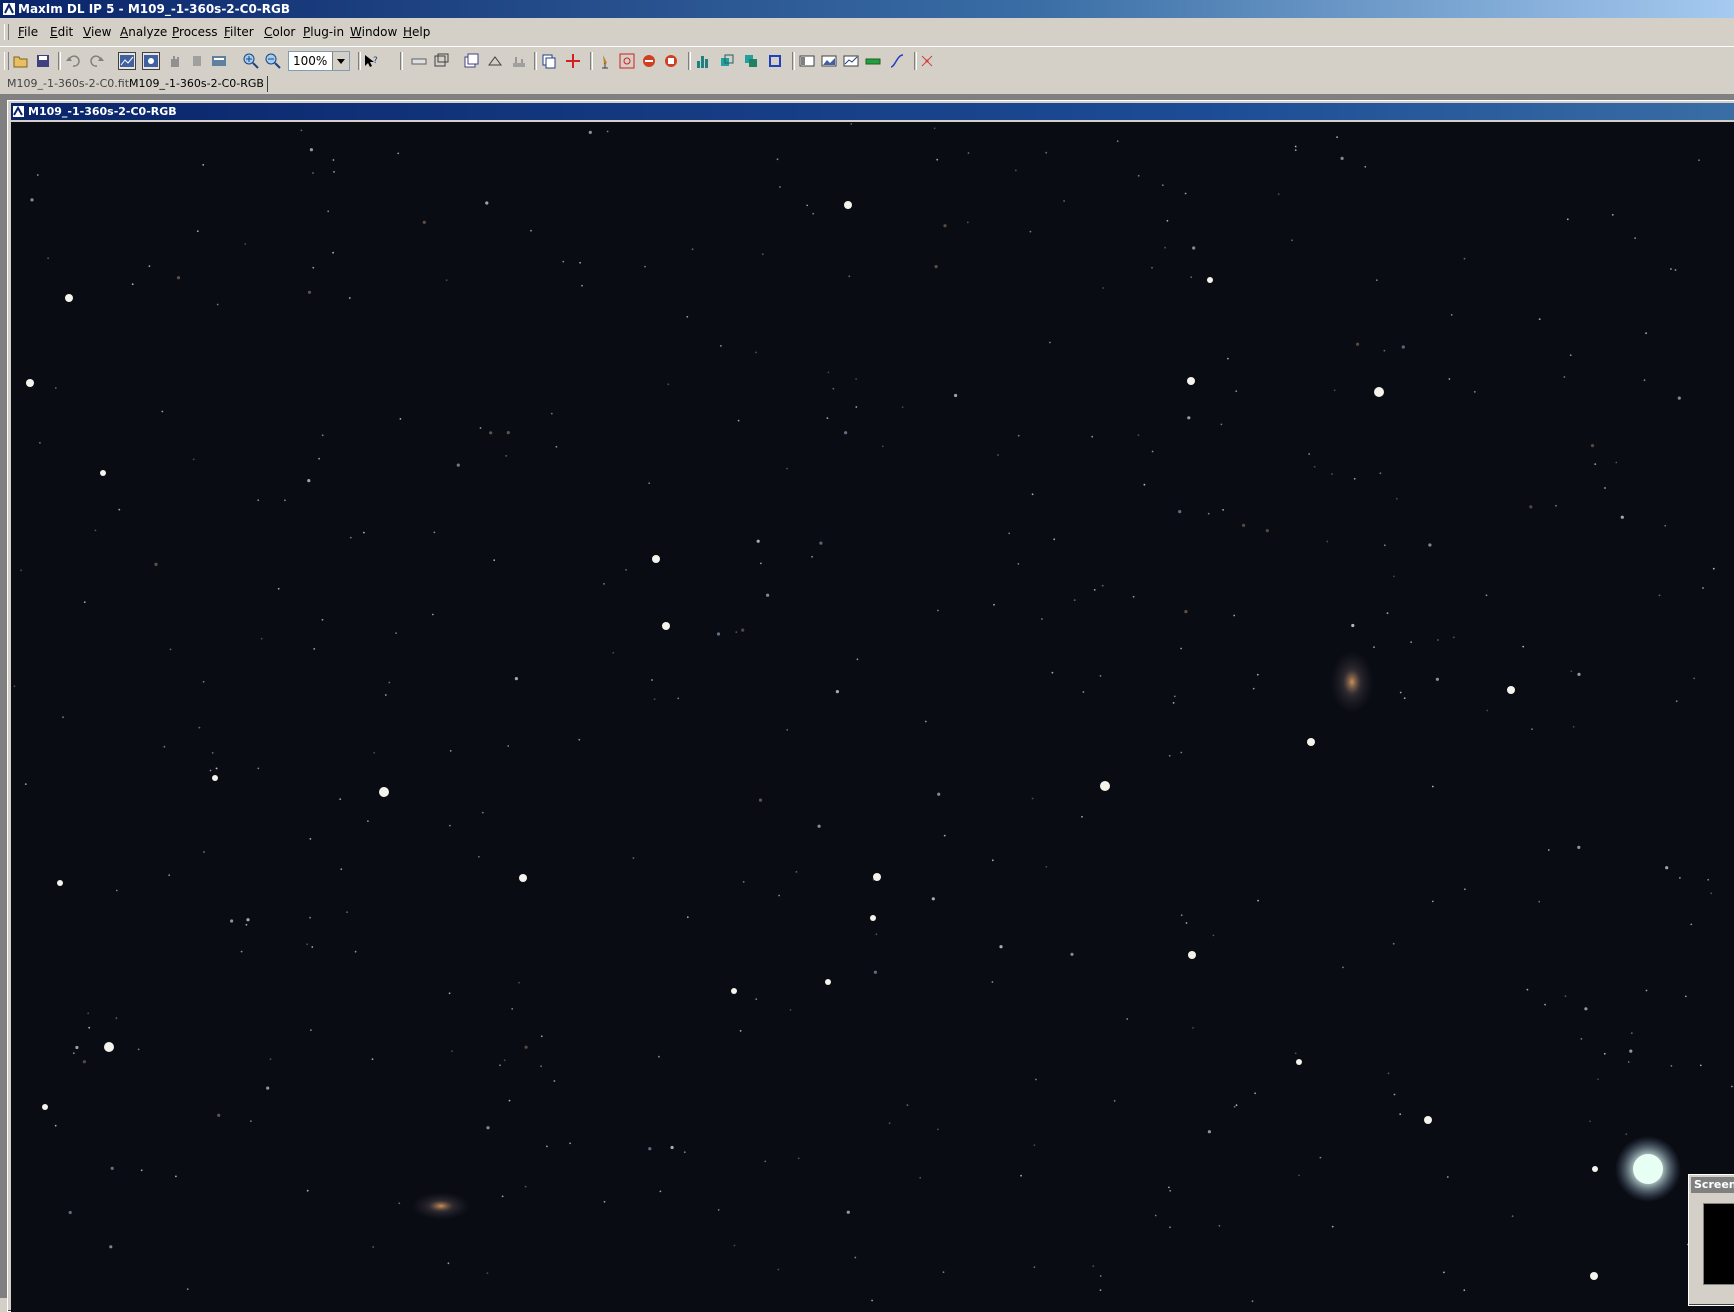 This screenshot has height=1312, width=1734. Describe the element at coordinates (151, 61) in the screenshot. I see `auto-stretch-icon` at that location.